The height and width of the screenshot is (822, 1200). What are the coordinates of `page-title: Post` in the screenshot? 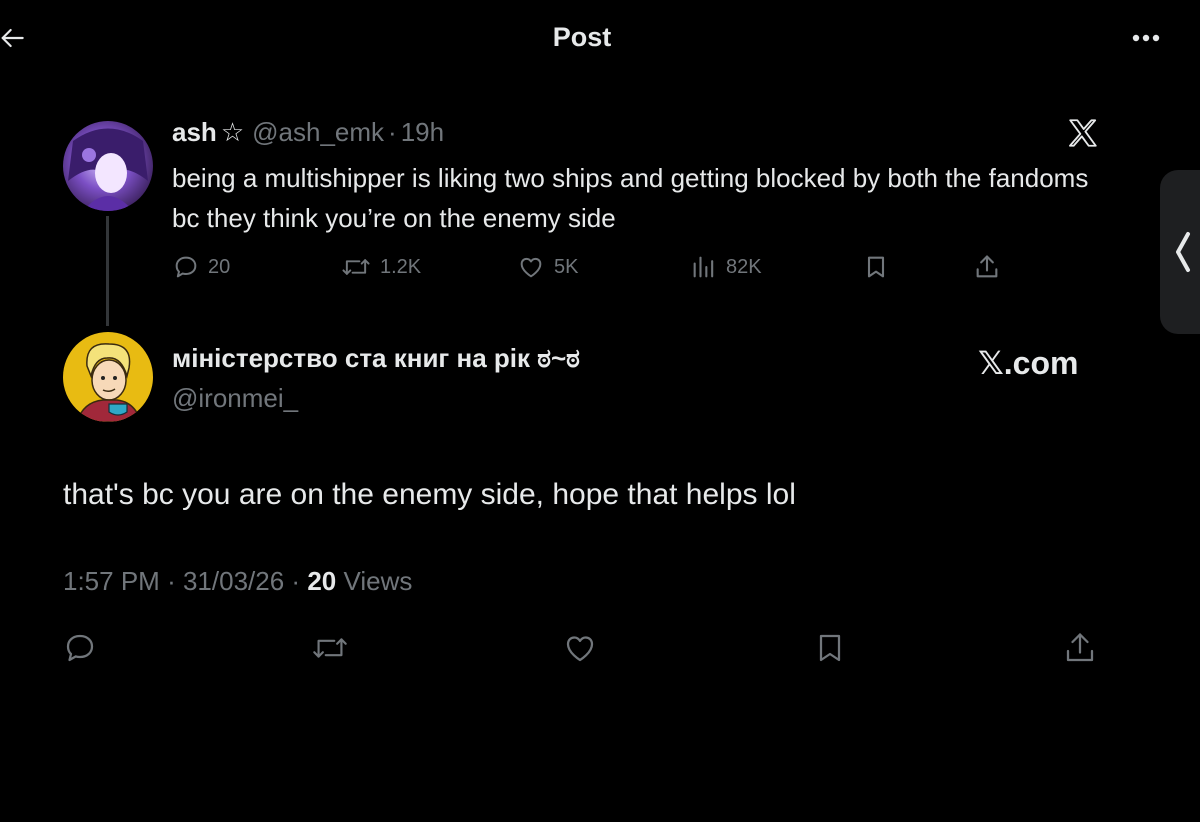 It's located at (582, 37).